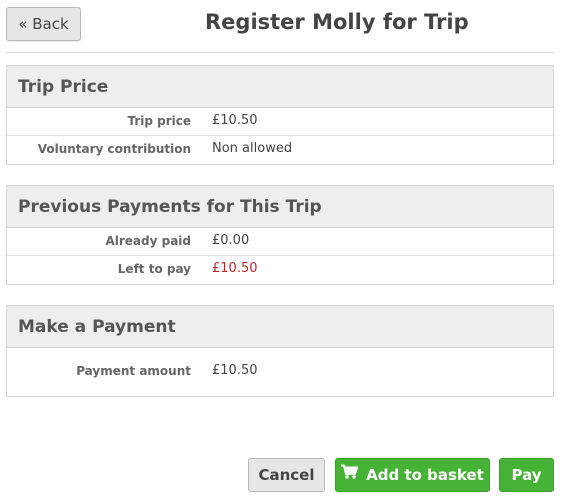  I want to click on payment-amount-value: £10.50, so click(235, 370).